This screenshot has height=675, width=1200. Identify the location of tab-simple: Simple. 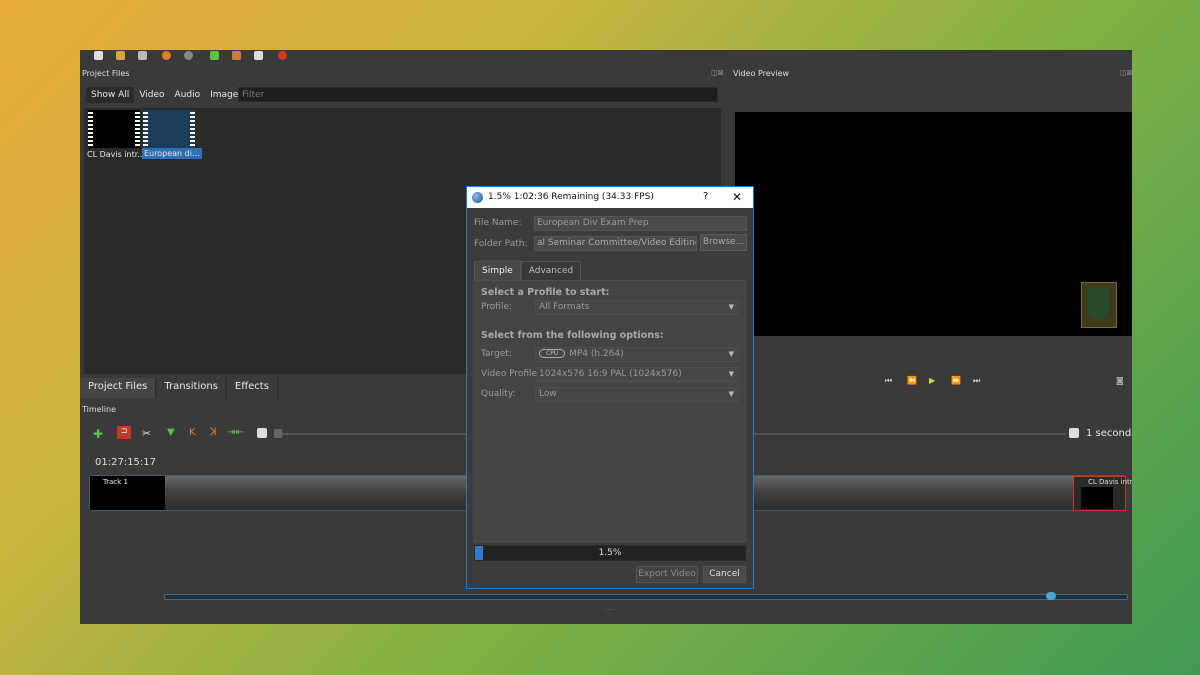
(497, 270).